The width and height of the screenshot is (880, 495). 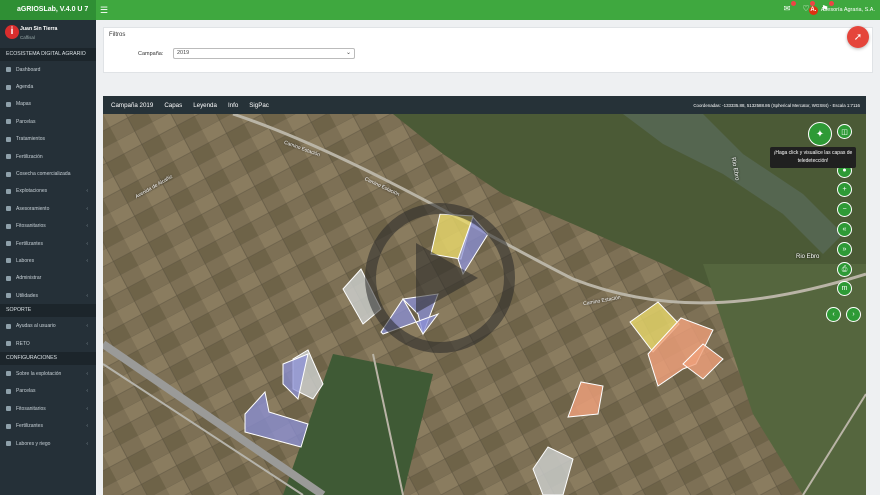 I want to click on next-view-button: », so click(x=844, y=249).